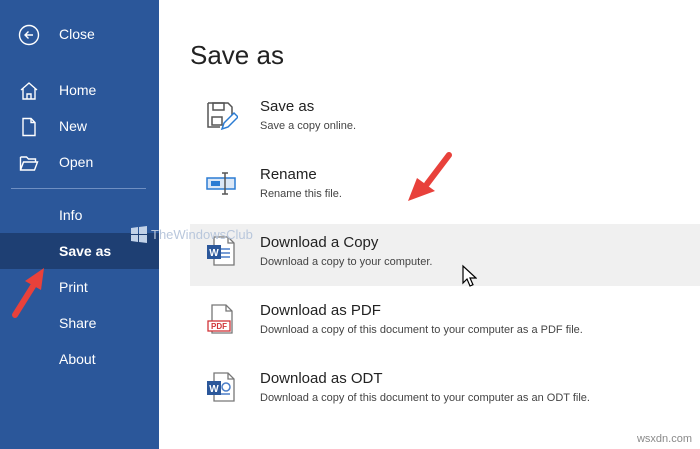 This screenshot has height=449, width=700. I want to click on sidebar-item-about: About, so click(79, 359).